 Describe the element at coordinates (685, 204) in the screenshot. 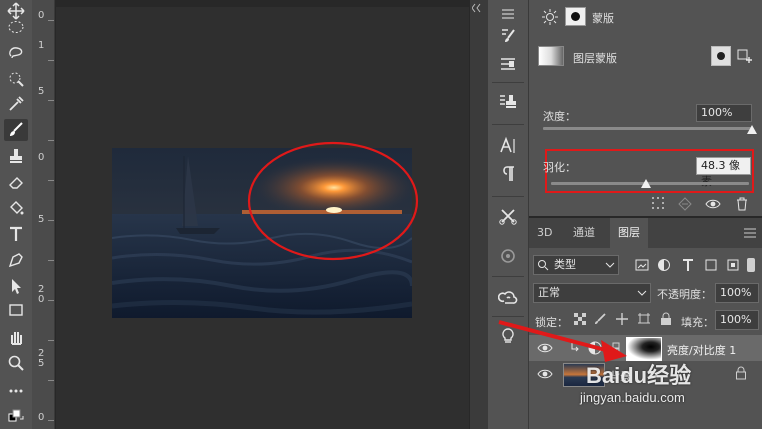

I see `apply-mask-icon` at that location.